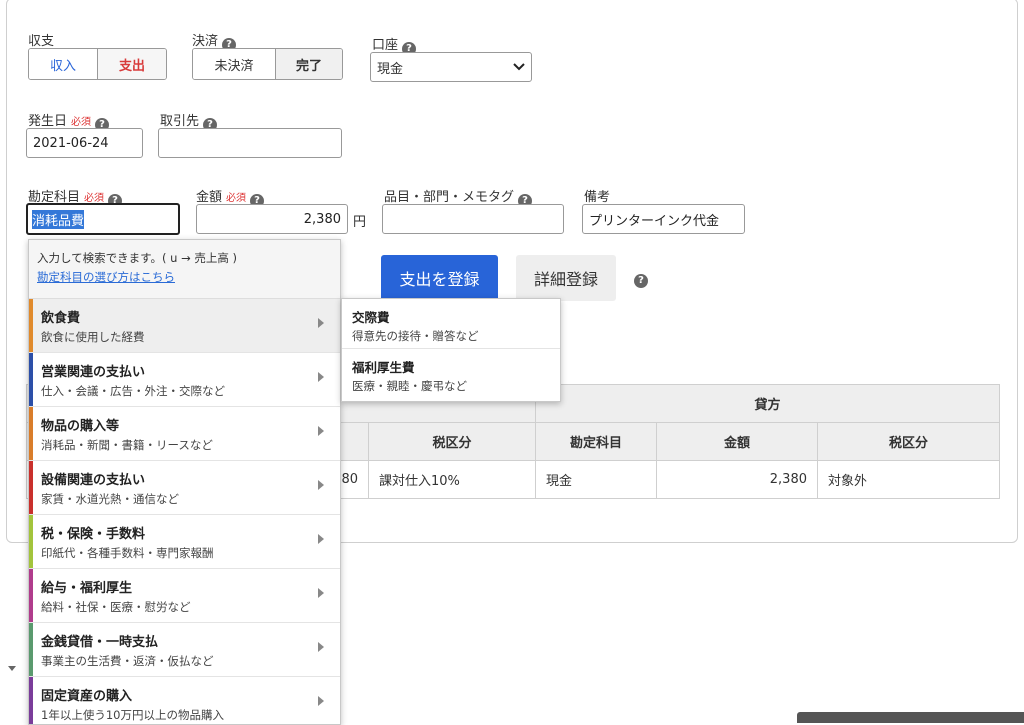  What do you see at coordinates (908, 479) in the screenshot?
I see `credit-tax-cell: 対象外` at bounding box center [908, 479].